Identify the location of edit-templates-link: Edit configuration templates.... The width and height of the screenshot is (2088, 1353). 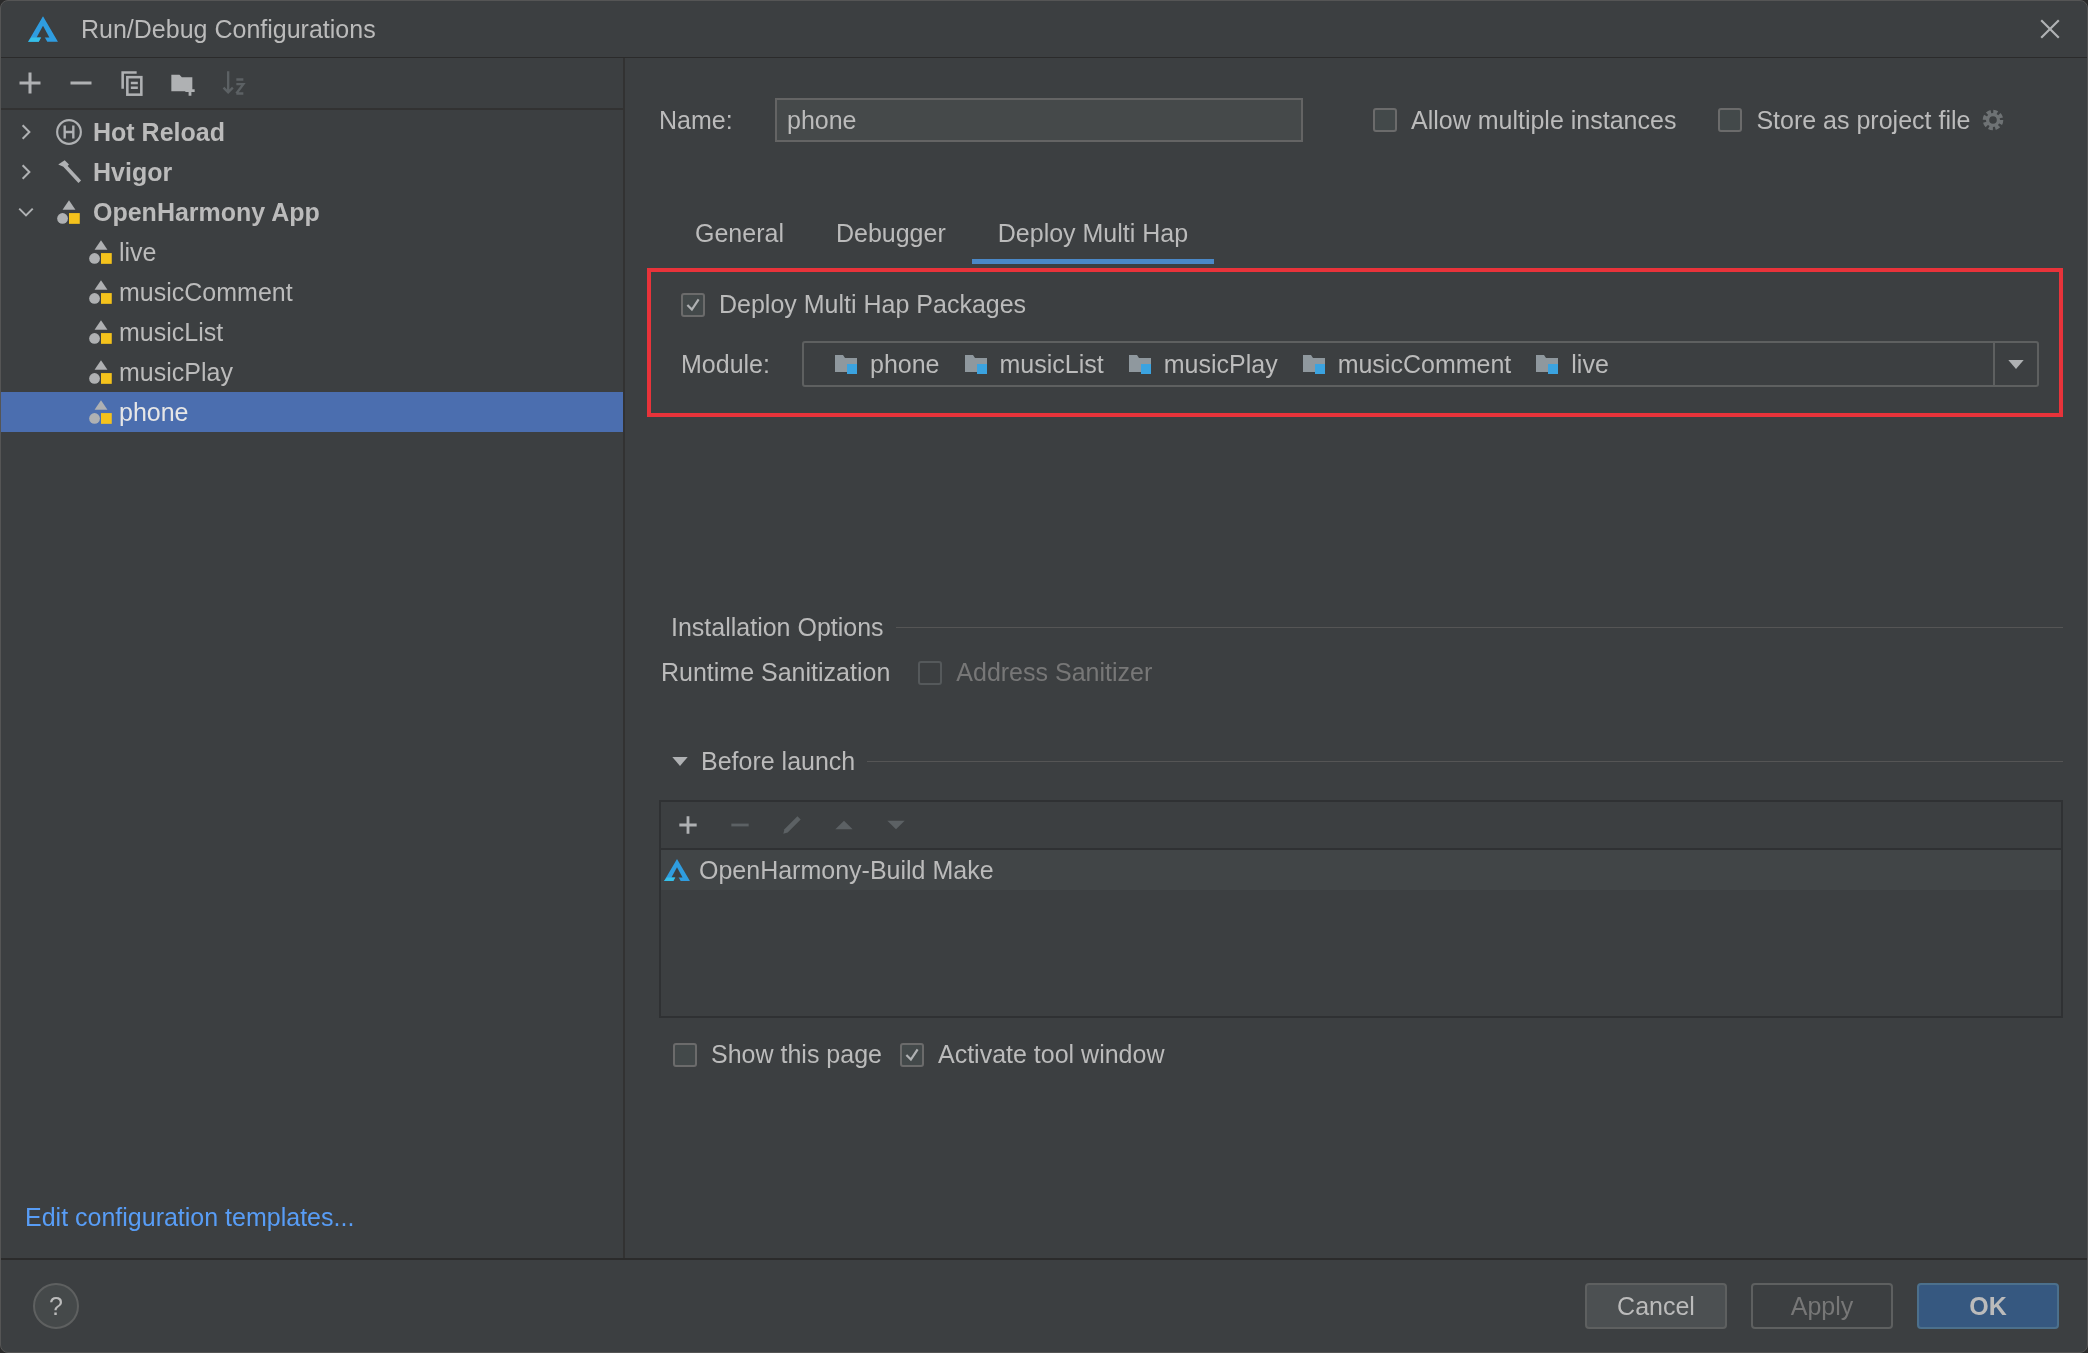
(178, 1230).